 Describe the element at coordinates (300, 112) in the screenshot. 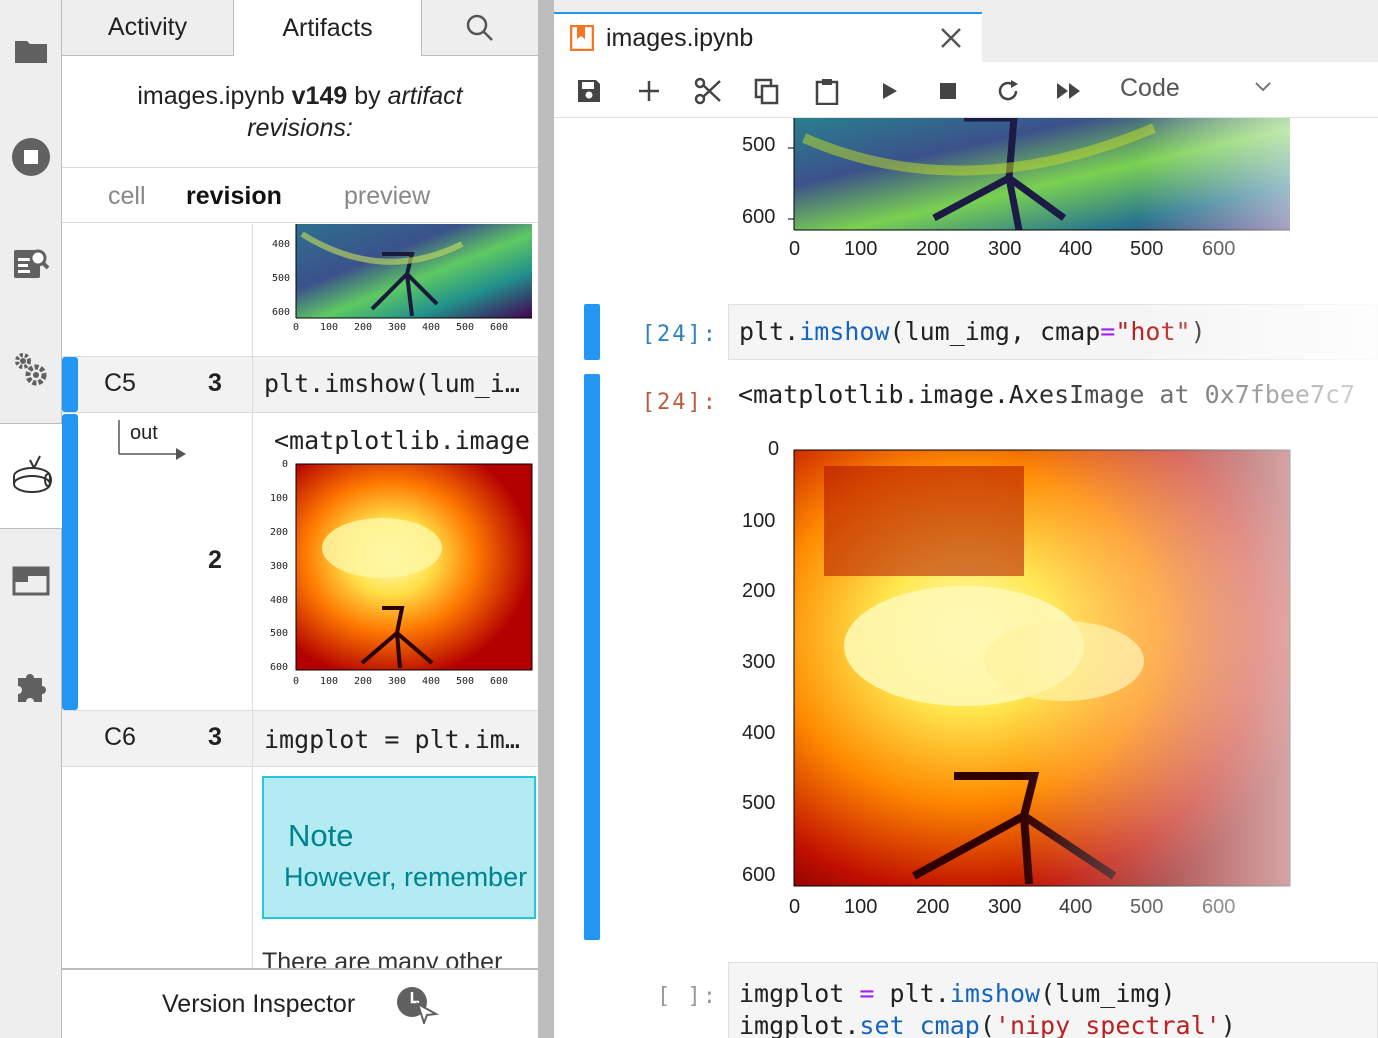

I see `panel-title: images.ipynb v149 by artifact revisions:` at that location.